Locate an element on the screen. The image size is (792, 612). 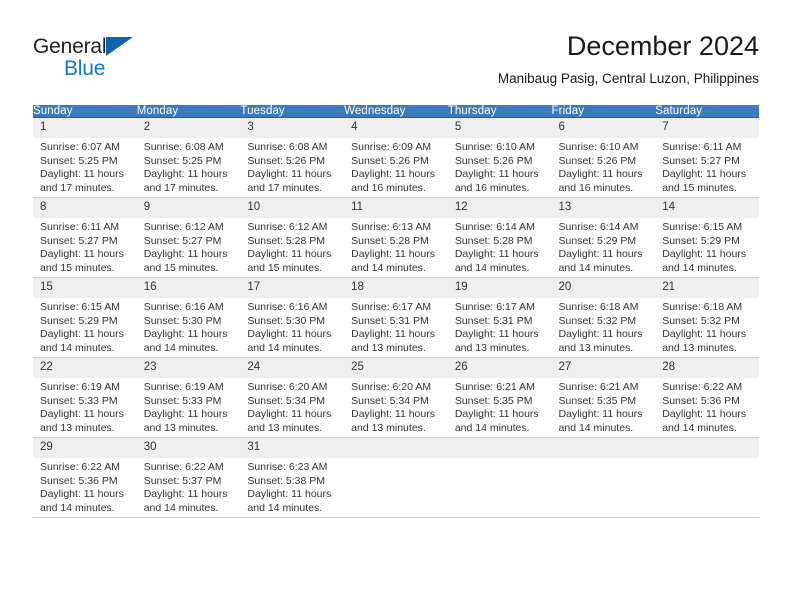
sunrise-text: Sunrise: 6:23 AM is located at coordinates (287, 467).